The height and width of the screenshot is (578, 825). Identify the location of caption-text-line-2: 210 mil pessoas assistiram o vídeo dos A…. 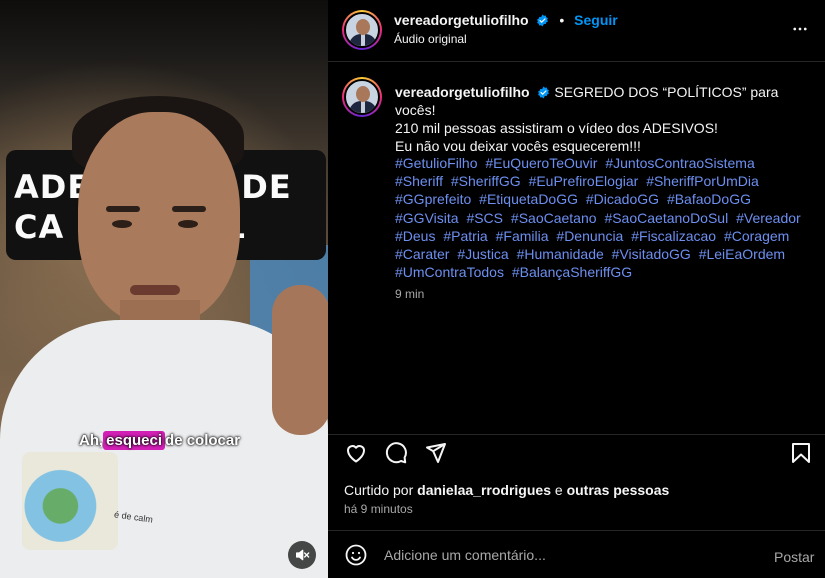
(556, 128).